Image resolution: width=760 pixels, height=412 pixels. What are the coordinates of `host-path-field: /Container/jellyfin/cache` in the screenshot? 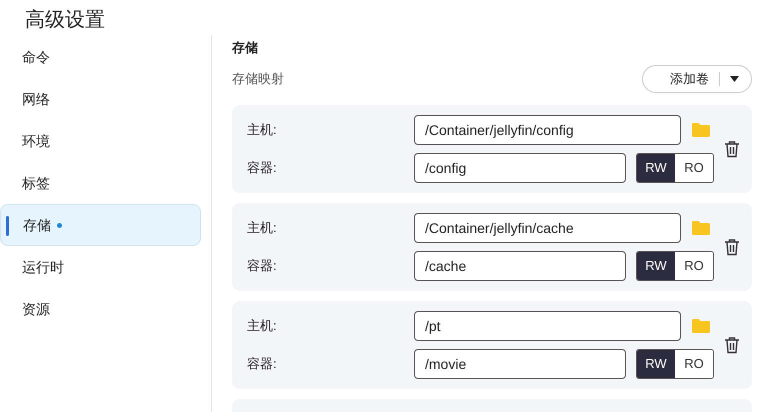 It's located at (547, 228).